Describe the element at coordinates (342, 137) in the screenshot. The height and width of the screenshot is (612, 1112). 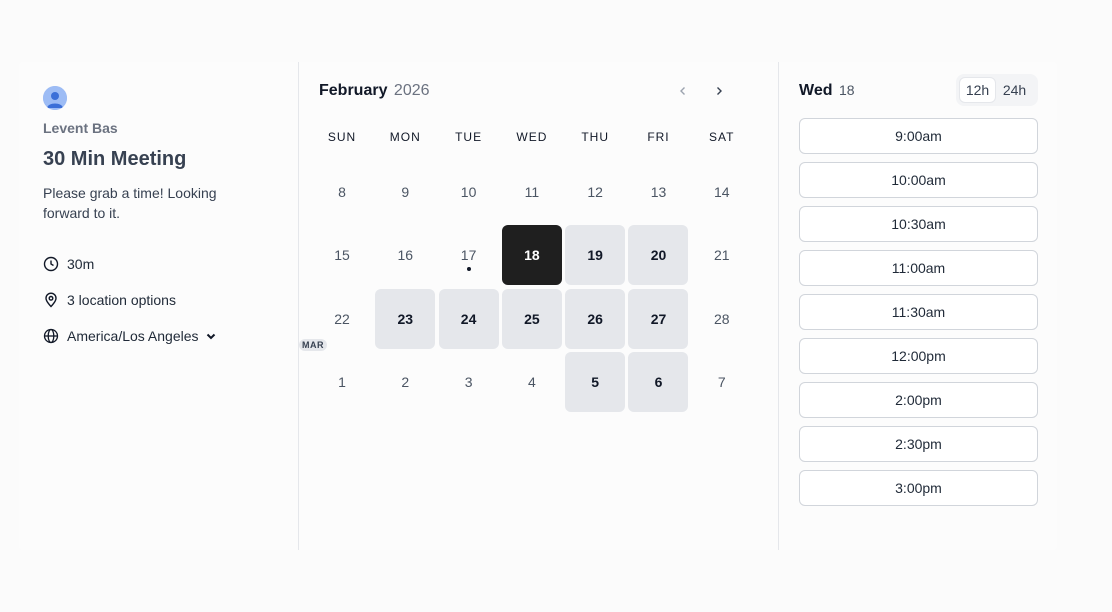
I see `weekday-label: SUN` at that location.